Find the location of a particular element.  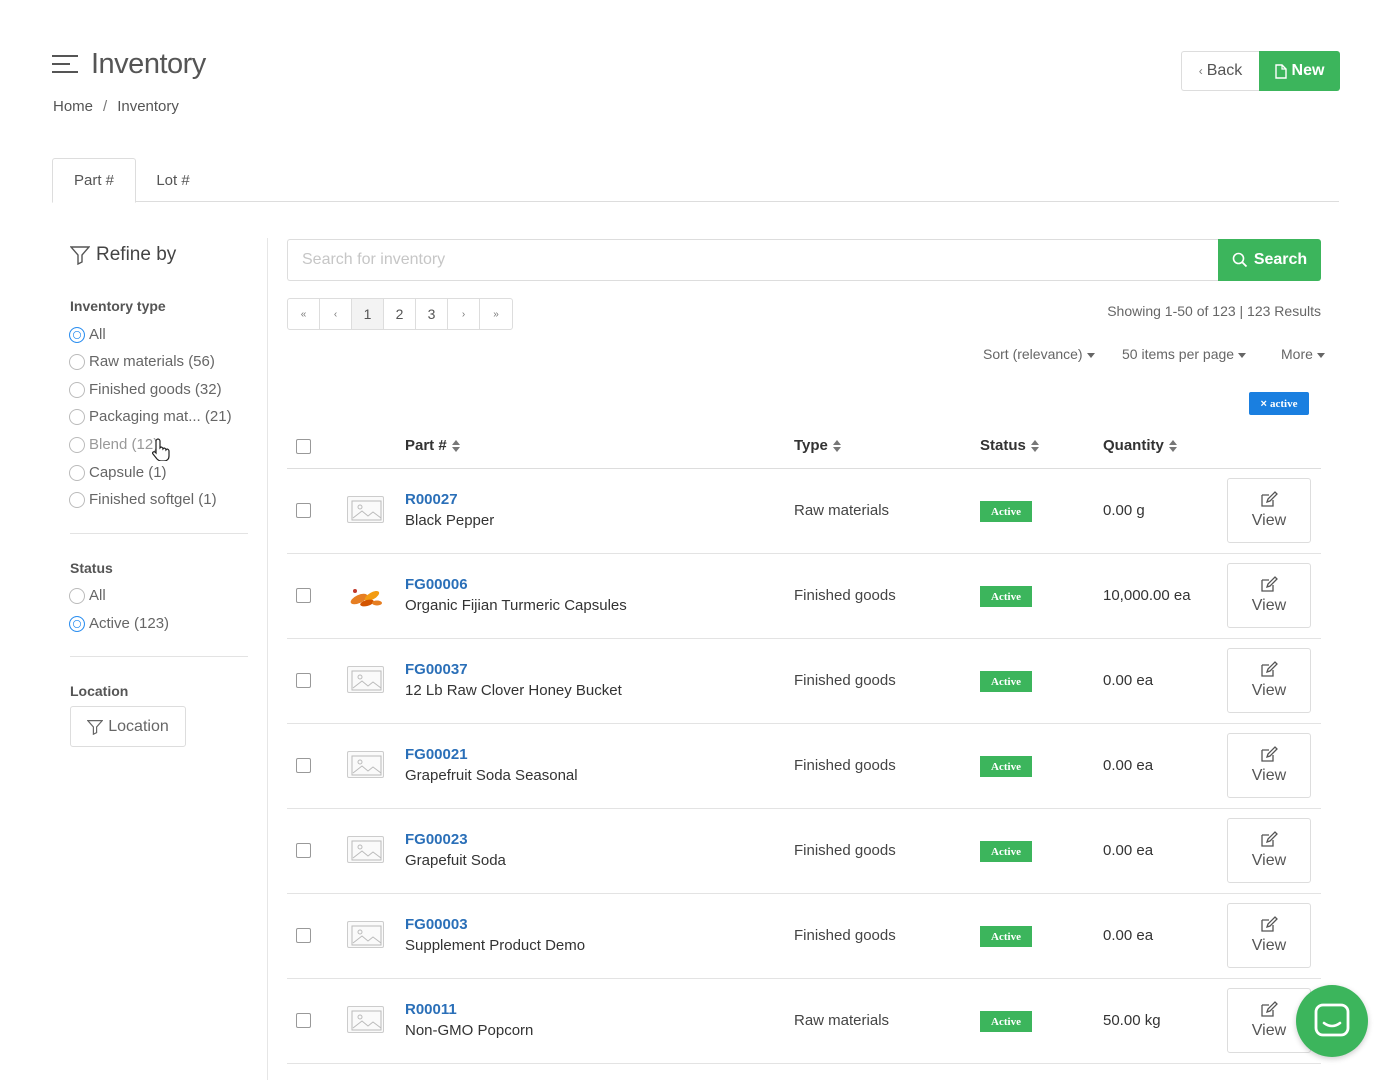

page-first: « is located at coordinates (304, 314).